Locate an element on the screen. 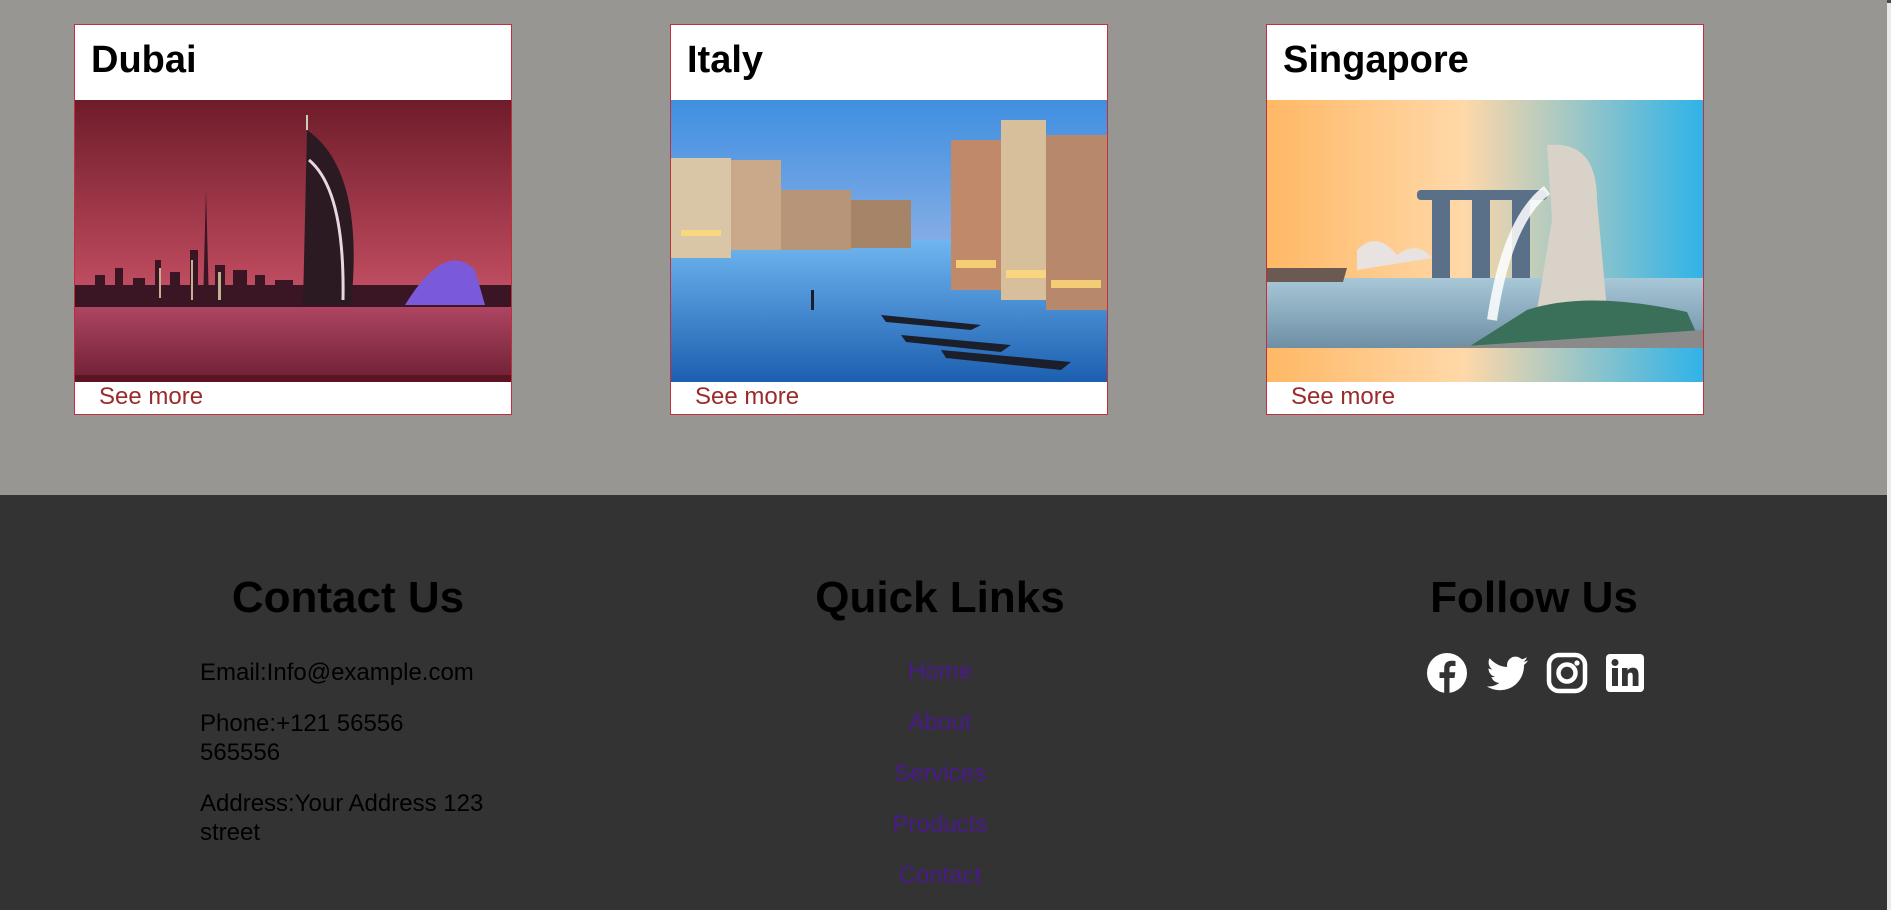 The width and height of the screenshot is (1891, 910). follow-us-heading: Follow Us is located at coordinates (1534, 597).